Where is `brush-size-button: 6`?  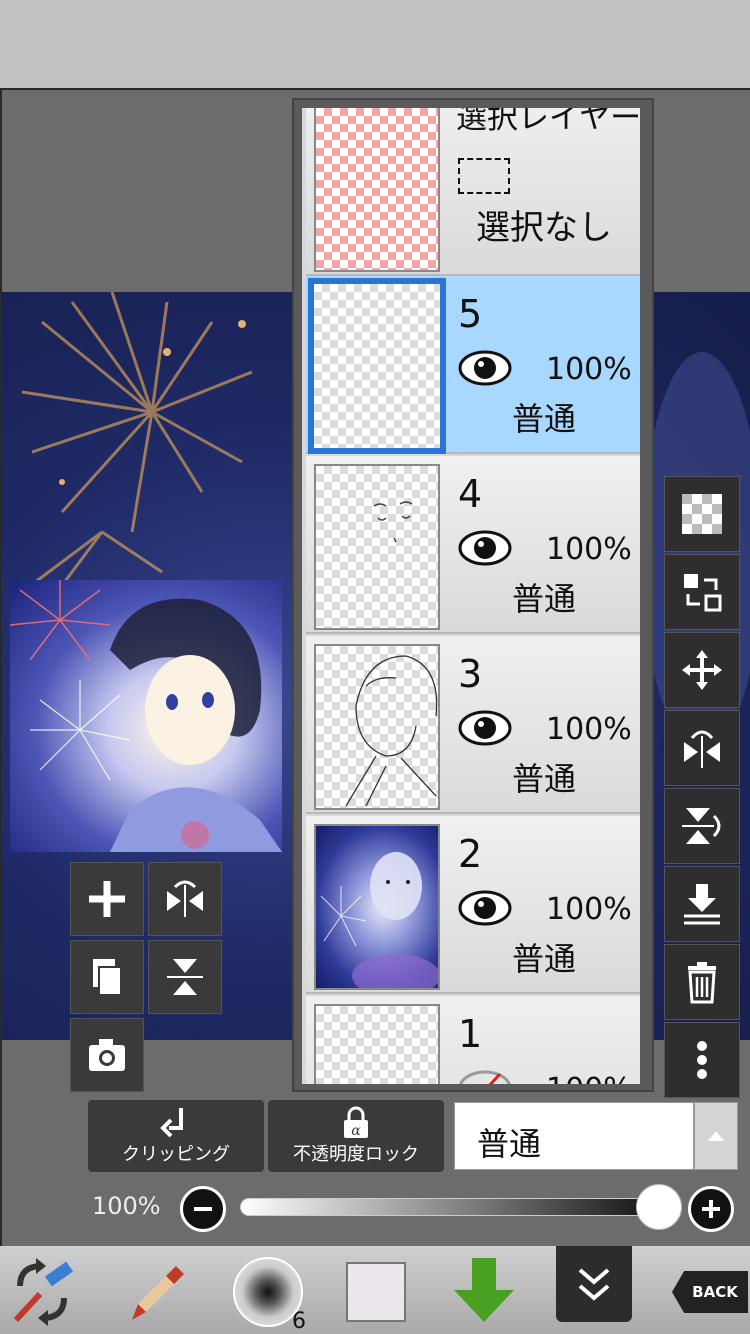 brush-size-button: 6 is located at coordinates (268, 1294).